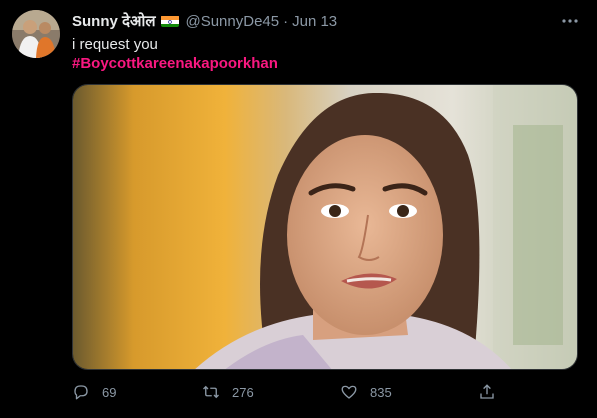  What do you see at coordinates (487, 391) in the screenshot?
I see `share-icon` at bounding box center [487, 391].